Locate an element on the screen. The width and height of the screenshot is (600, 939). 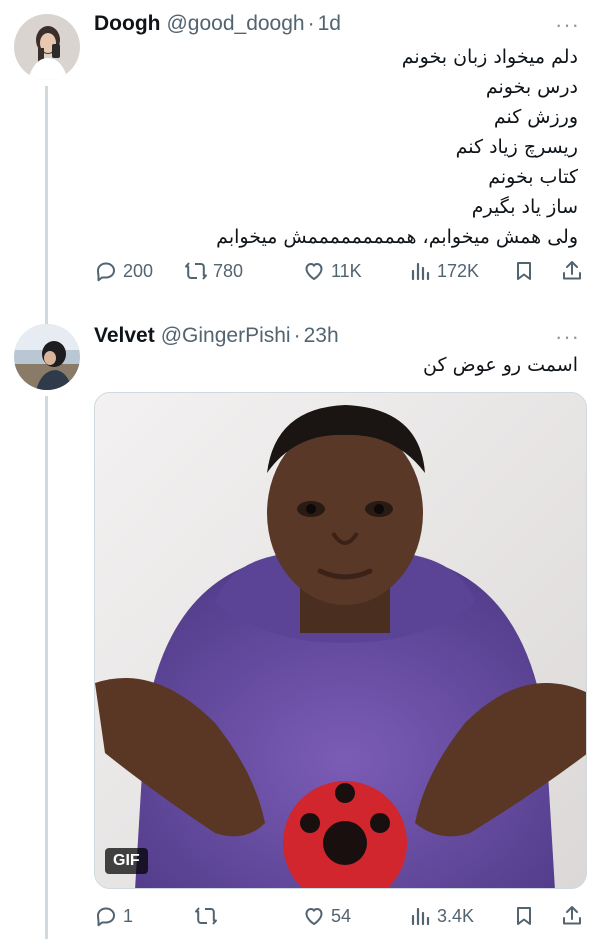
tweet-line: ولی همش میخوابم، همممممممممش میخوابم is located at coordinates (397, 237).